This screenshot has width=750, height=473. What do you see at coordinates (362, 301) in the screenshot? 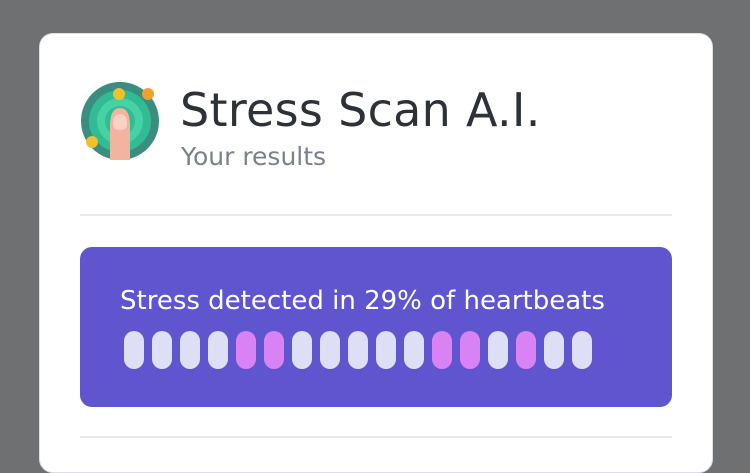
I see `stress-summary: Stress detected in 29% of heartbeats` at bounding box center [362, 301].